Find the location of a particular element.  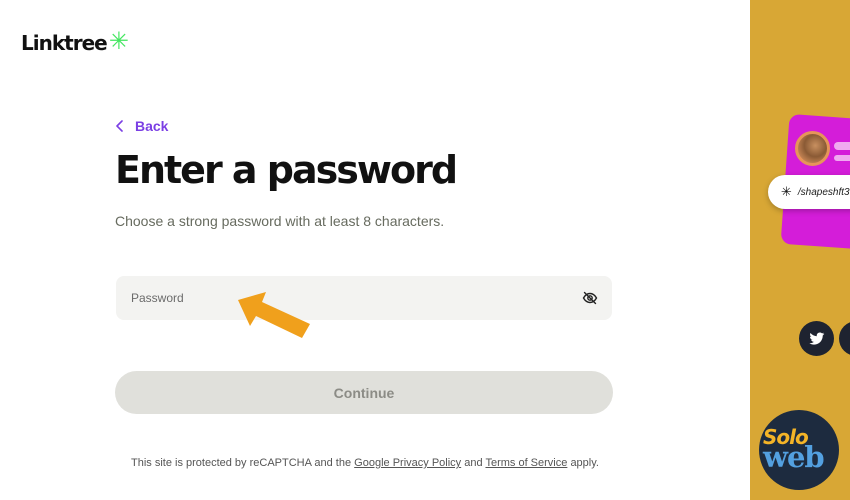

back-link: Back is located at coordinates (141, 126).